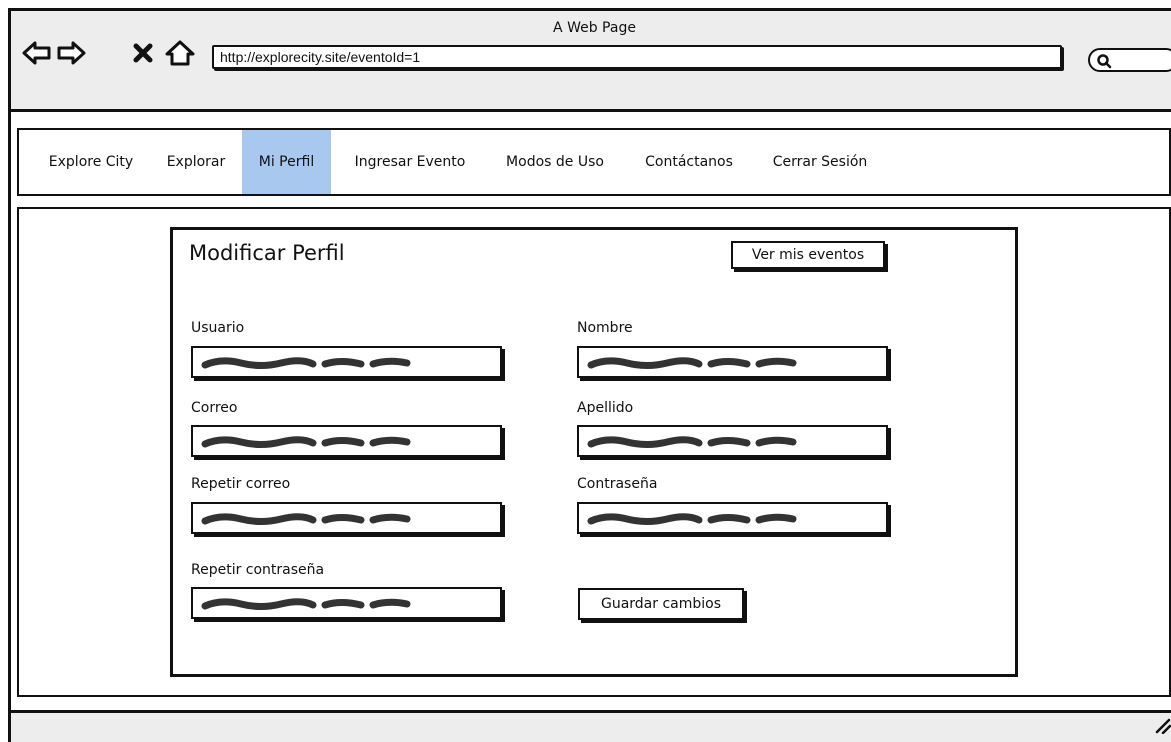 The image size is (1171, 742). I want to click on field-label-nombre: Nombre, so click(605, 328).